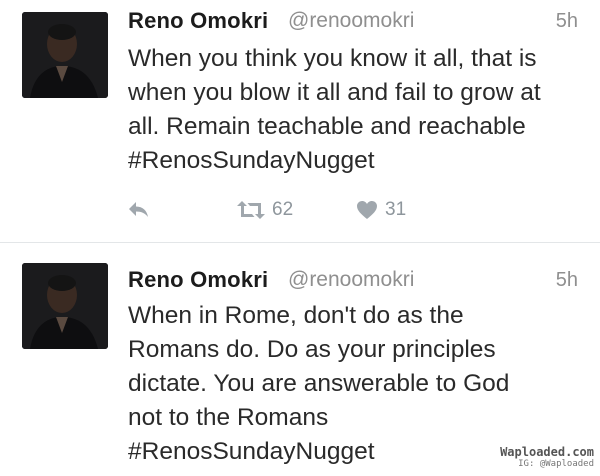  I want to click on like-button: 31, so click(381, 210).